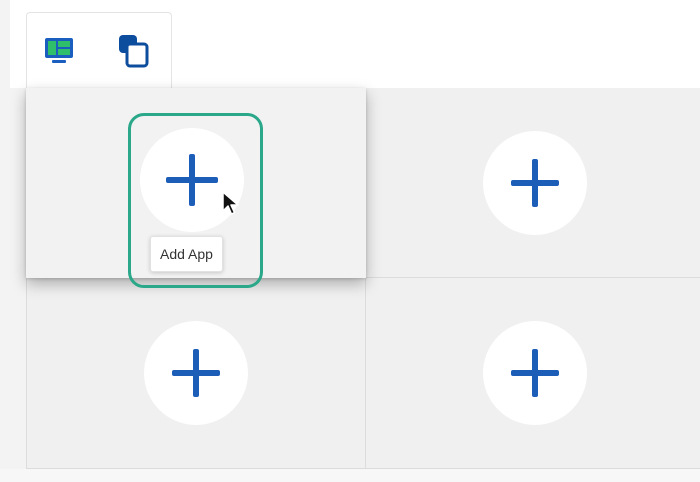 The height and width of the screenshot is (482, 700). I want to click on mouse-pointer-icon, so click(231, 206).